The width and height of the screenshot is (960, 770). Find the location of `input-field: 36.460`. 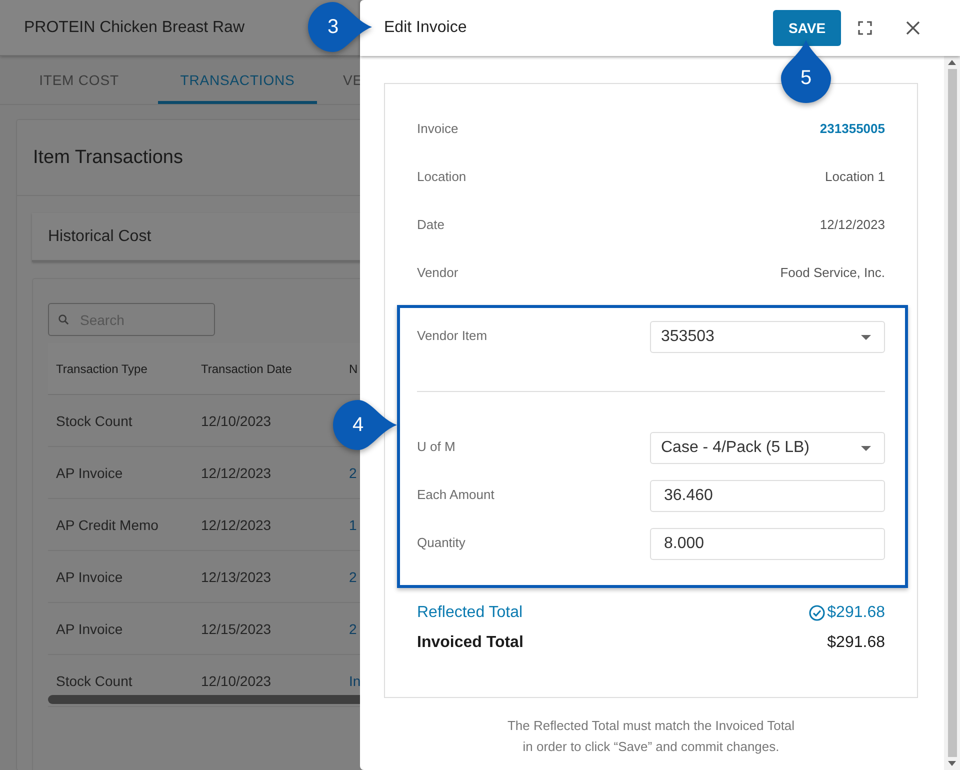

input-field: 36.460 is located at coordinates (767, 496).